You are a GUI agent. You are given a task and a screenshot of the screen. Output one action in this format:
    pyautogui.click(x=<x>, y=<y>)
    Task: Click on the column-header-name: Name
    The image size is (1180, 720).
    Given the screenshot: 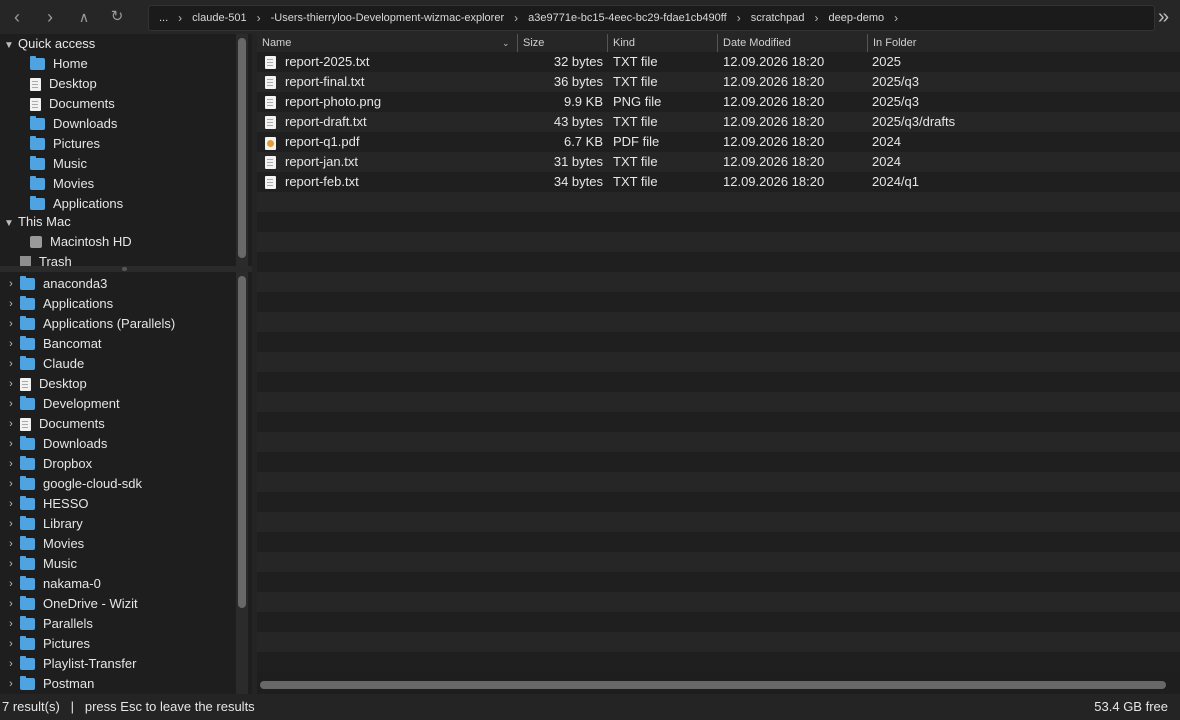 What is the action you would take?
    pyautogui.click(x=387, y=43)
    